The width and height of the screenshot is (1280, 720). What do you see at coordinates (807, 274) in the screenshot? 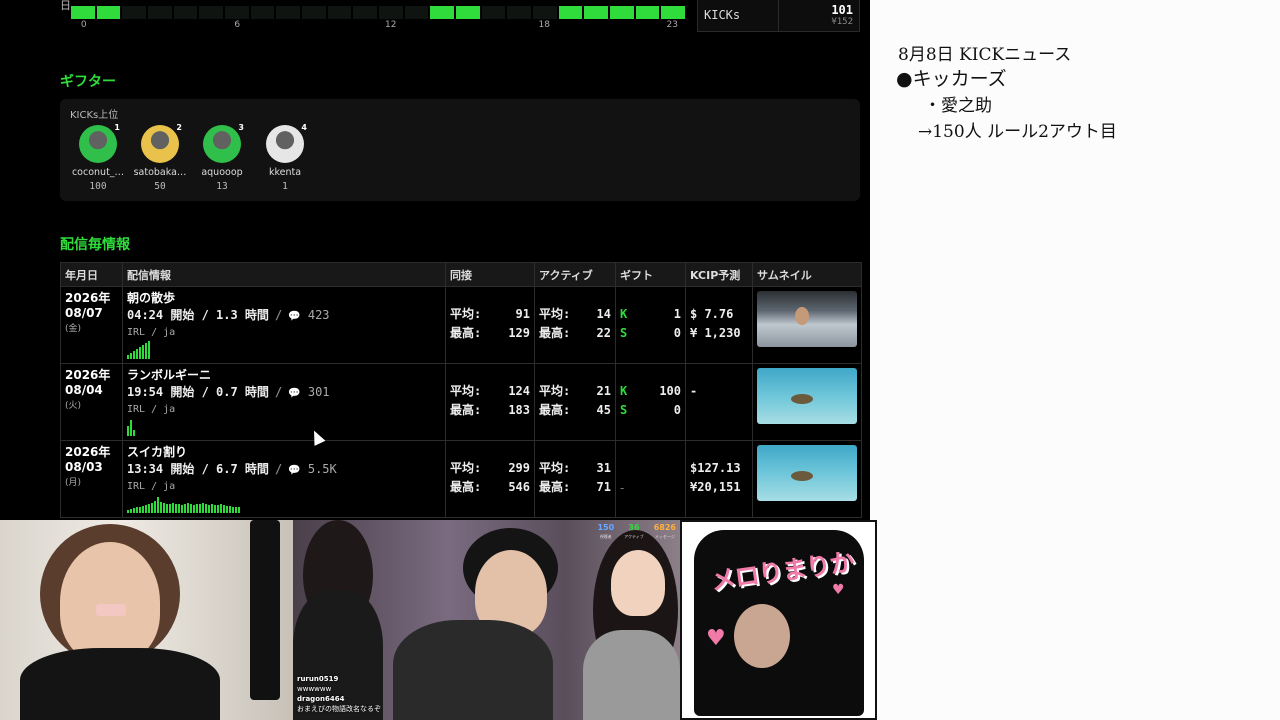
I see `col-thumbnail: サムネイル` at bounding box center [807, 274].